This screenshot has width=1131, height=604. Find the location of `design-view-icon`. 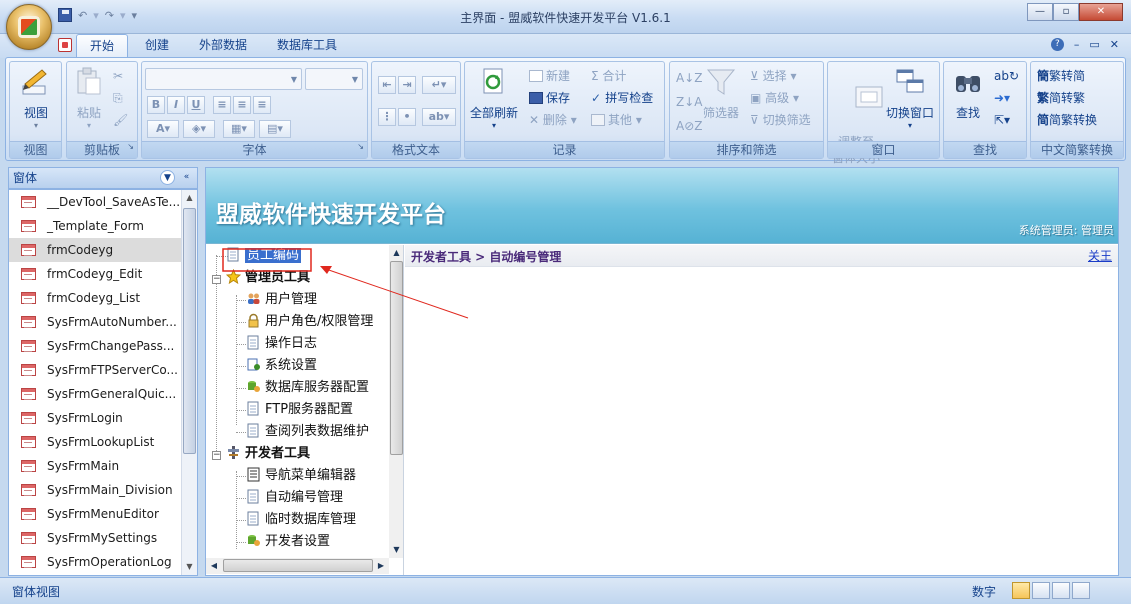

design-view-icon is located at coordinates (1081, 590).